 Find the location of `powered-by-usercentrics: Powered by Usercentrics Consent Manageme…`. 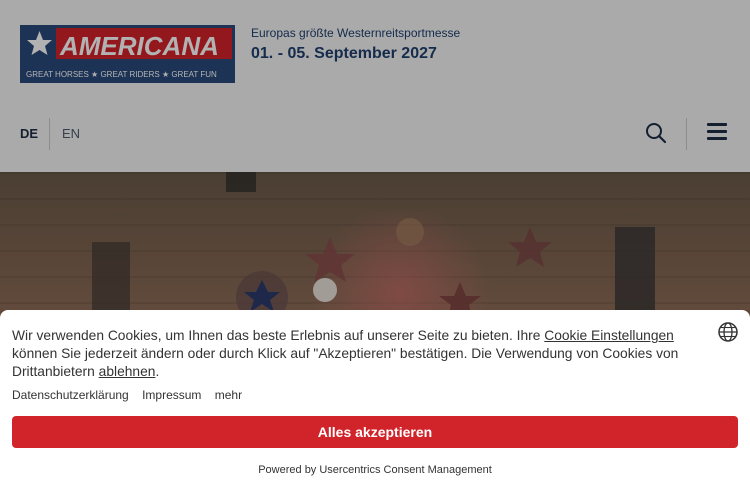

powered-by-usercentrics: Powered by Usercentrics Consent Manageme… is located at coordinates (375, 470).